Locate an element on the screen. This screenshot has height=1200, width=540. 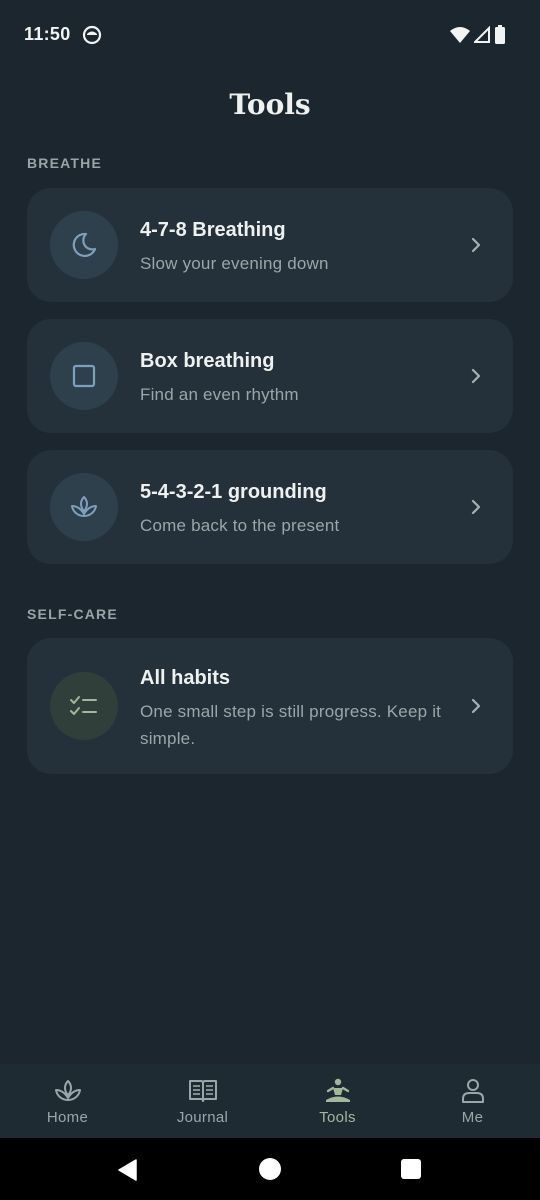
nav-item-tools: Tools is located at coordinates (337, 1101).